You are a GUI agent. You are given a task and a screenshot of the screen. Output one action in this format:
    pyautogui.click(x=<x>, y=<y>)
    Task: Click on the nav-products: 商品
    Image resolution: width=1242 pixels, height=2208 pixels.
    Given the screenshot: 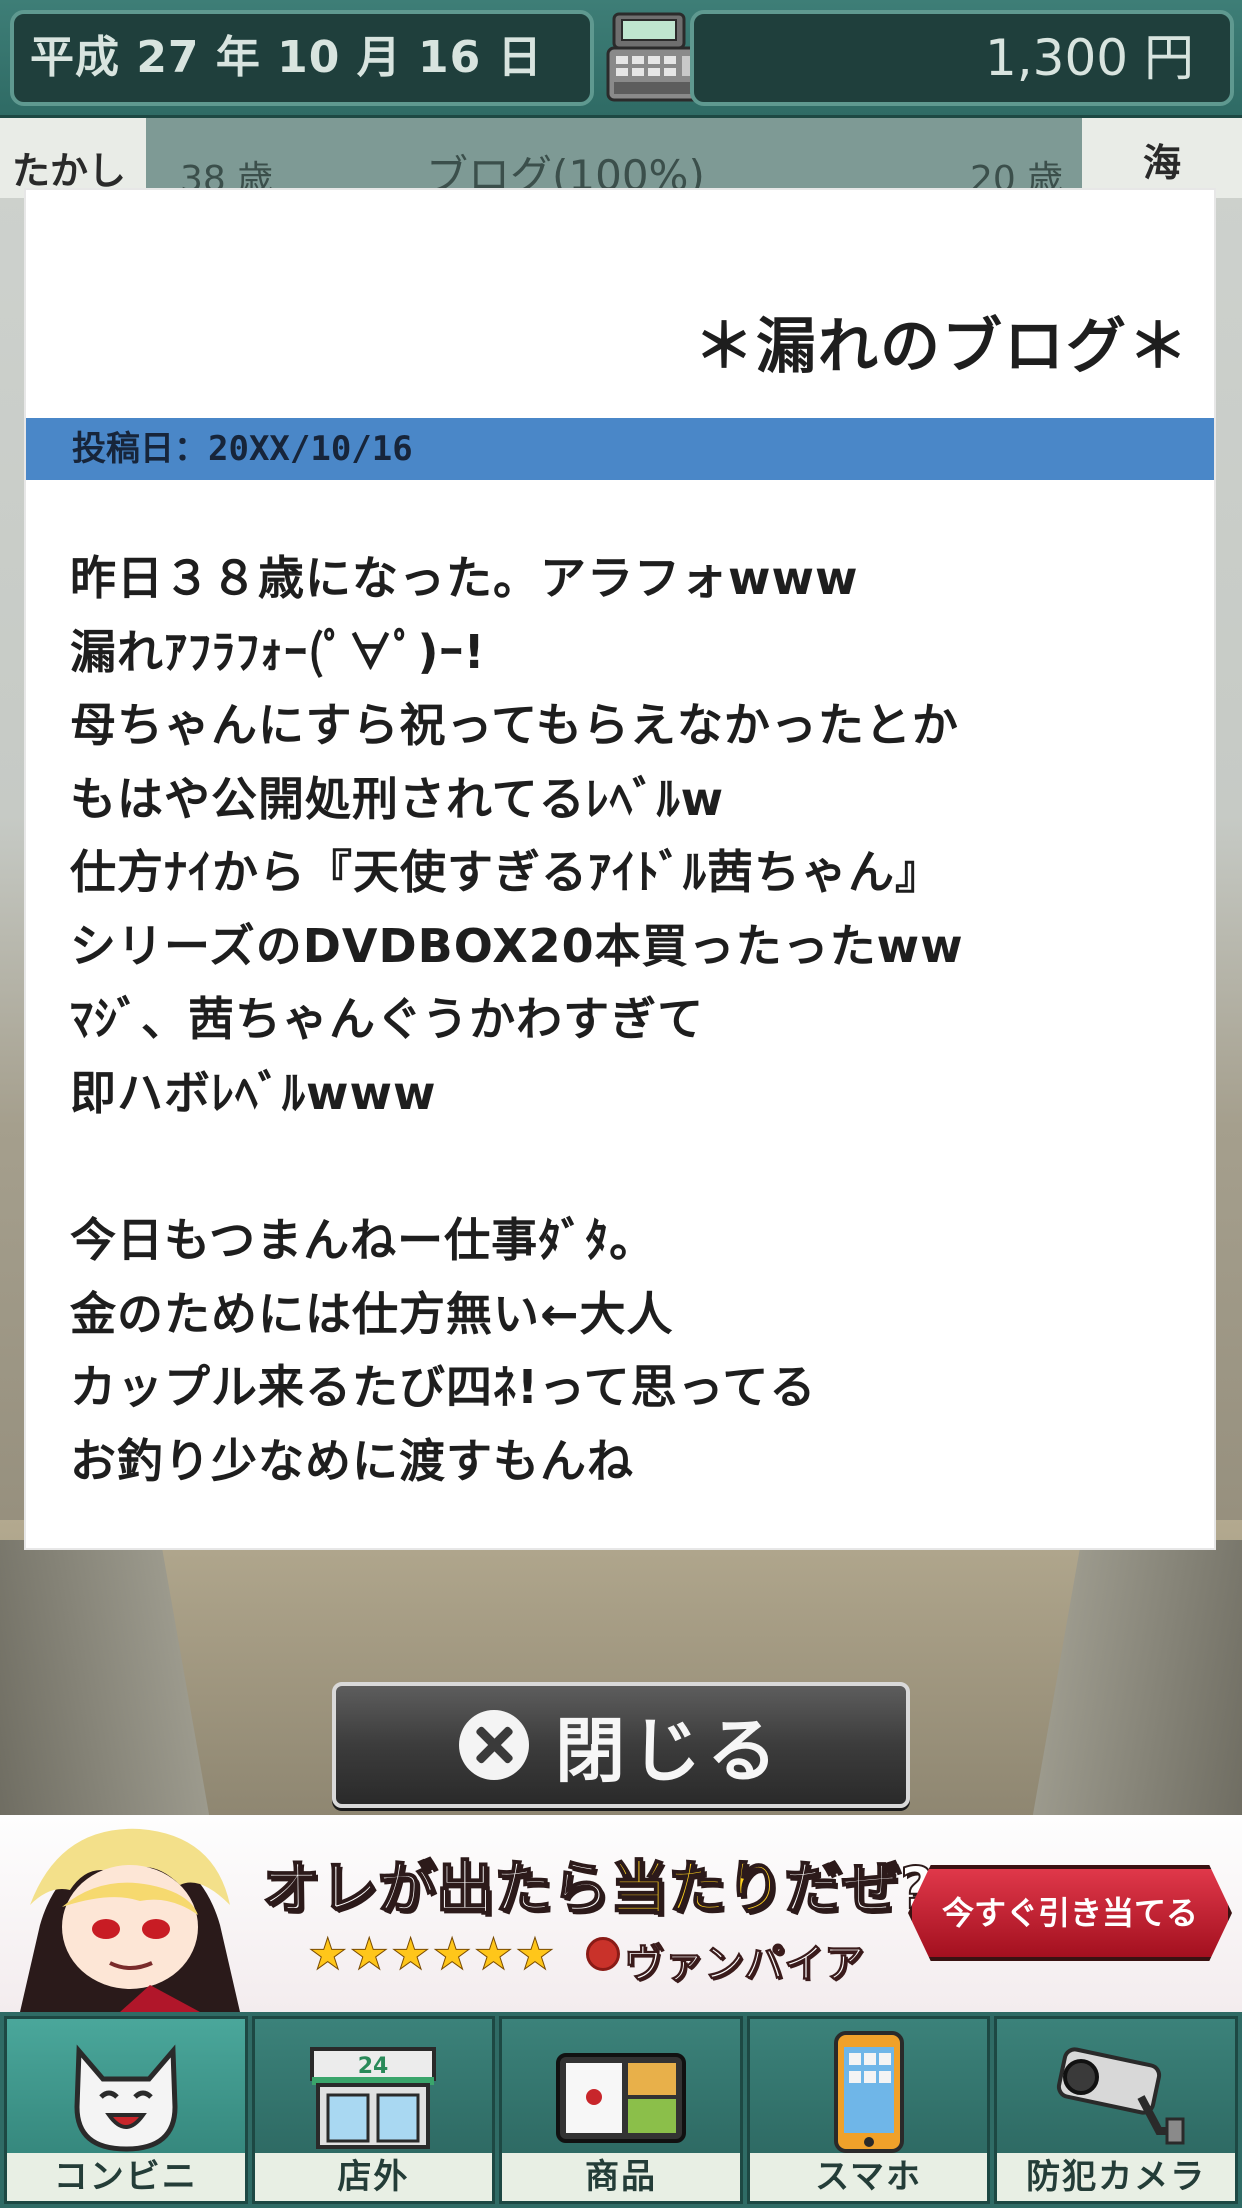 What is the action you would take?
    pyautogui.click(x=621, y=2110)
    